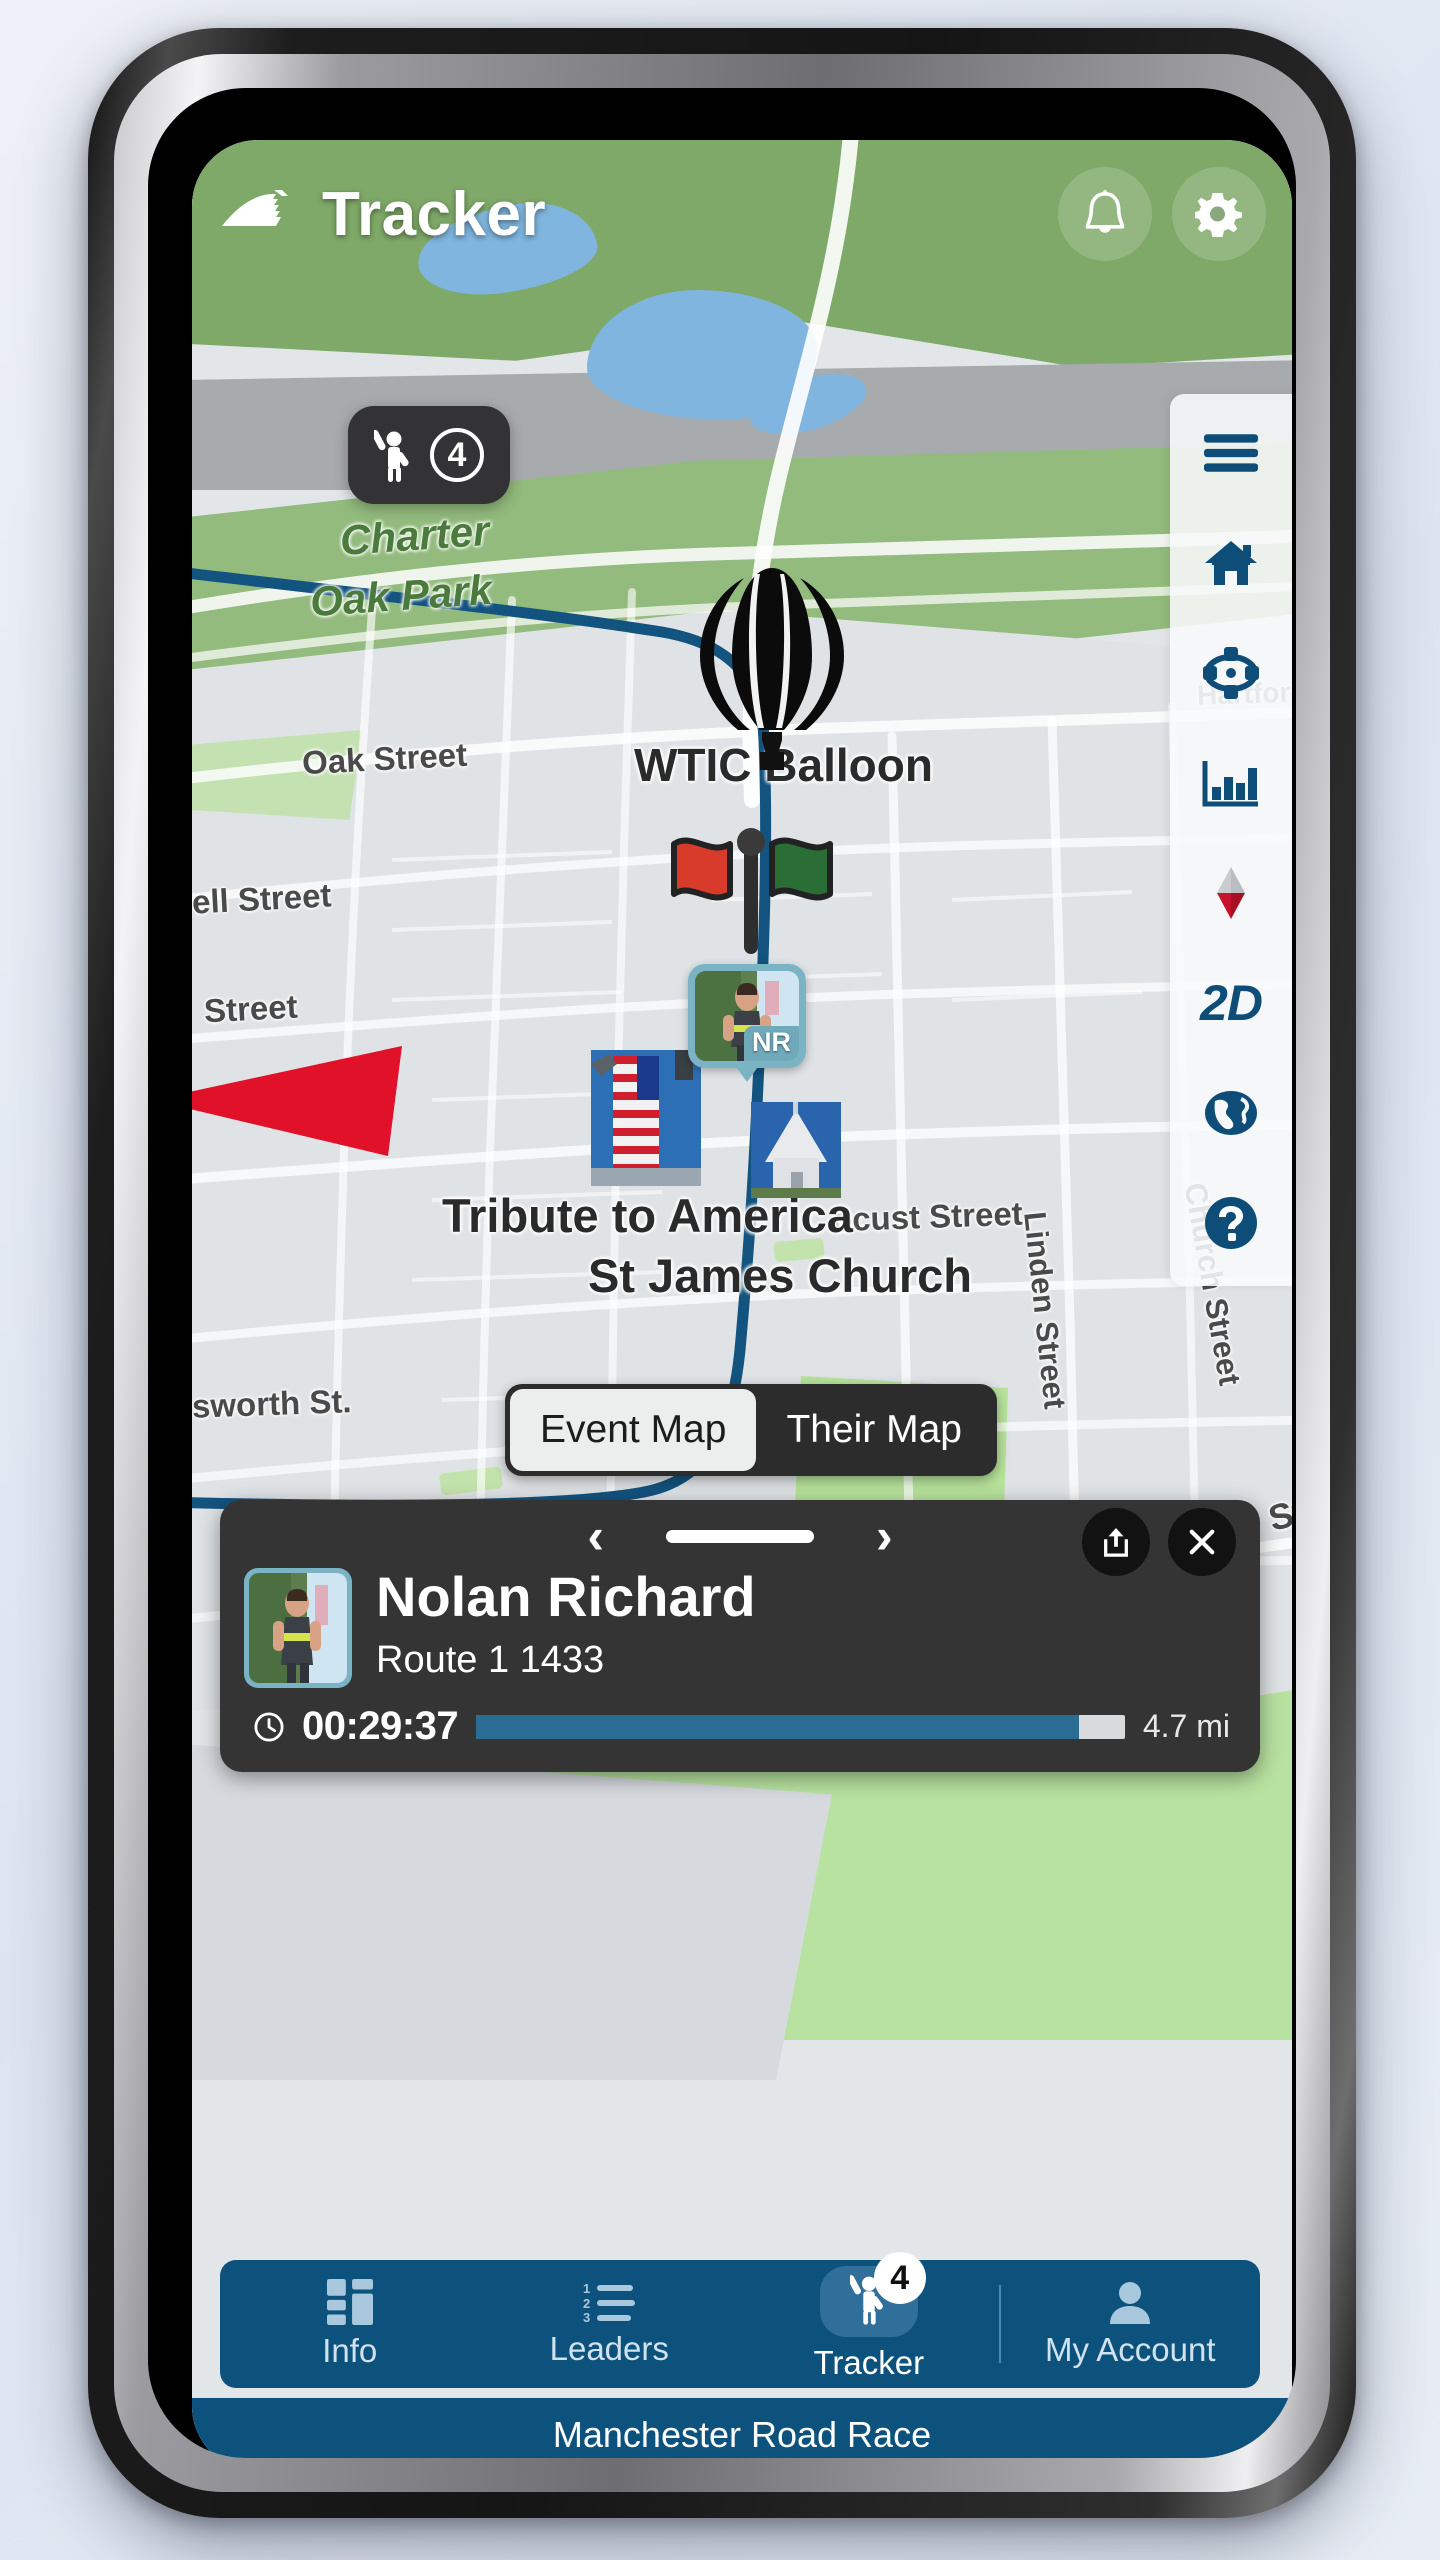 The height and width of the screenshot is (2560, 1440). Describe the element at coordinates (884, 1536) in the screenshot. I see `chevron-right-icon: ›` at that location.